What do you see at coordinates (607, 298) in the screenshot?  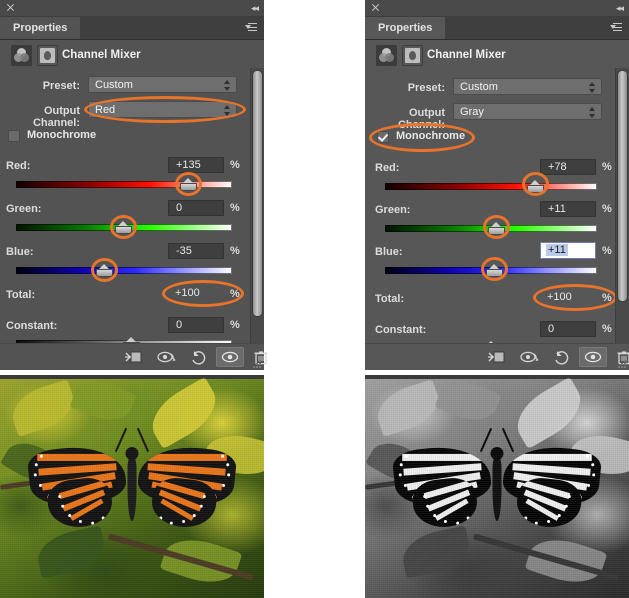 I see `total-unit: %` at bounding box center [607, 298].